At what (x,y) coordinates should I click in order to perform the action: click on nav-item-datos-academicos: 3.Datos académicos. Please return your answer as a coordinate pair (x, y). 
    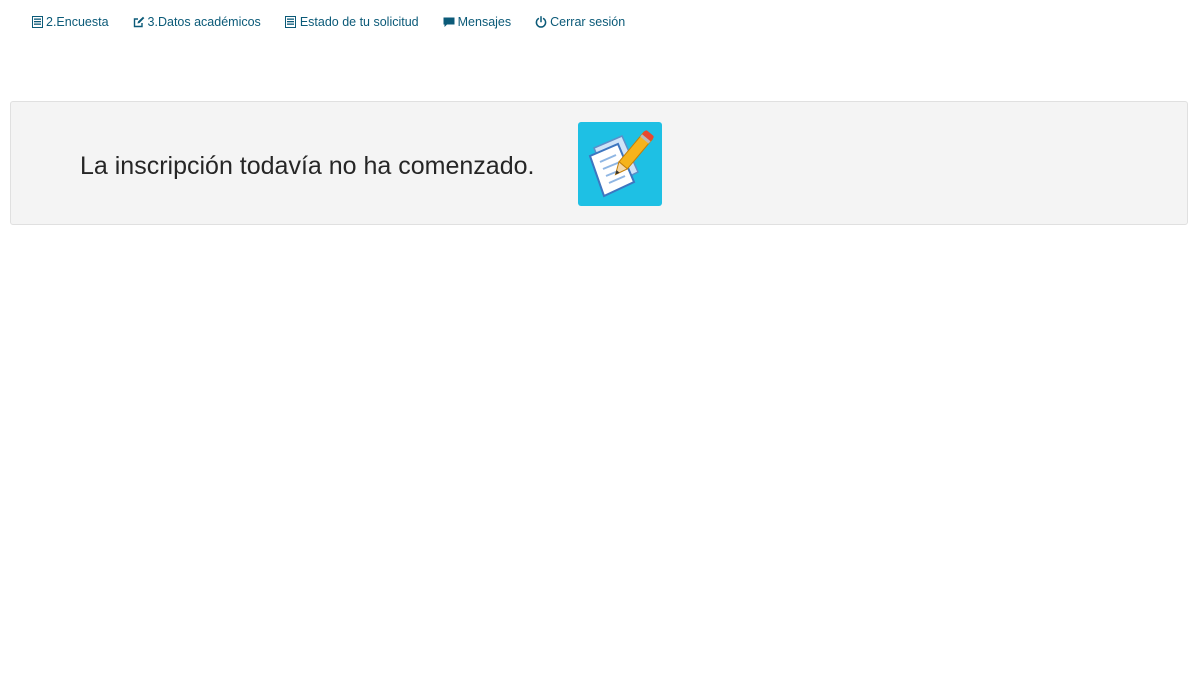
    Looking at the image, I should click on (197, 22).